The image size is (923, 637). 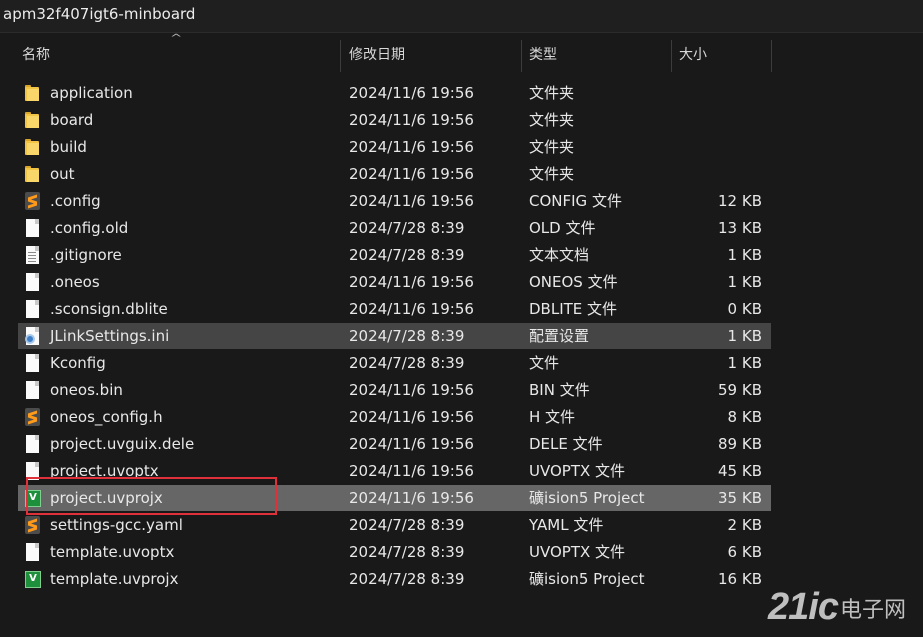 What do you see at coordinates (176, 38) in the screenshot?
I see `sort-ascending-icon: ^` at bounding box center [176, 38].